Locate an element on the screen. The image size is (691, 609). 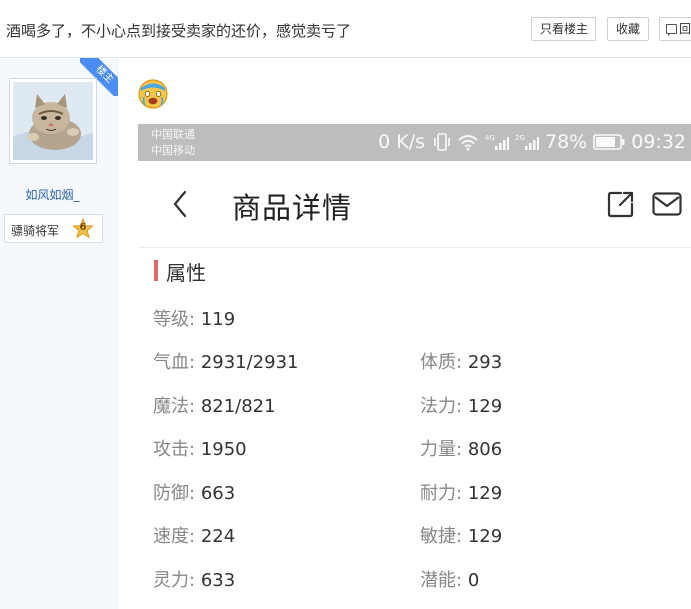
reply-icon is located at coordinates (671, 30).